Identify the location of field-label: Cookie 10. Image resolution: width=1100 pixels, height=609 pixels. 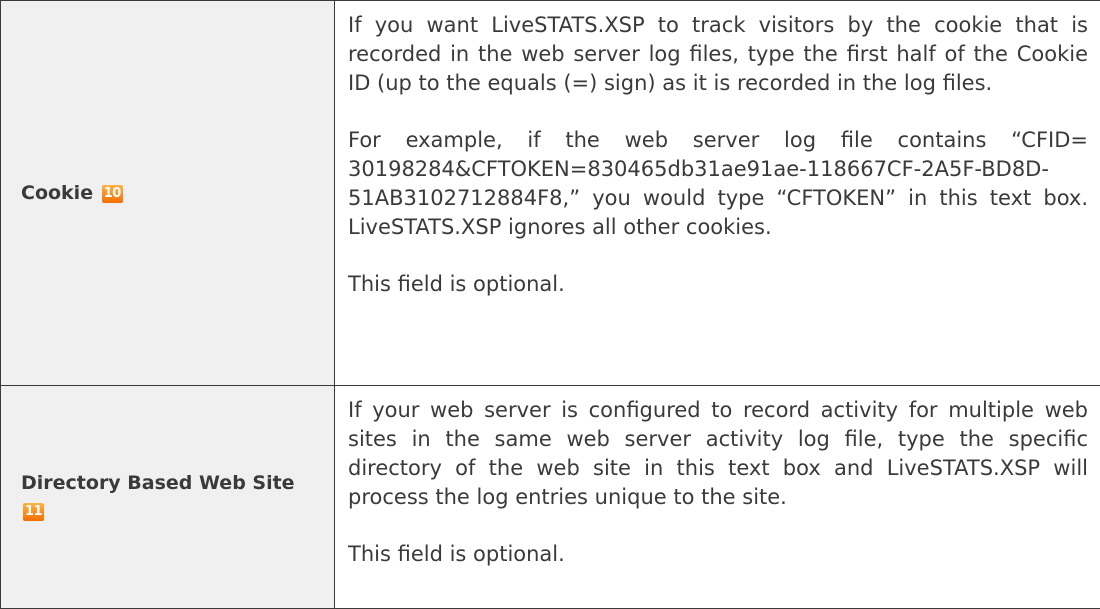
(167, 193).